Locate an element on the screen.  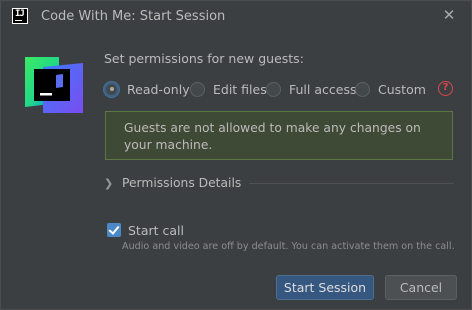
title-bar: IJ Code With Me: Start Session ✕ is located at coordinates (236, 17).